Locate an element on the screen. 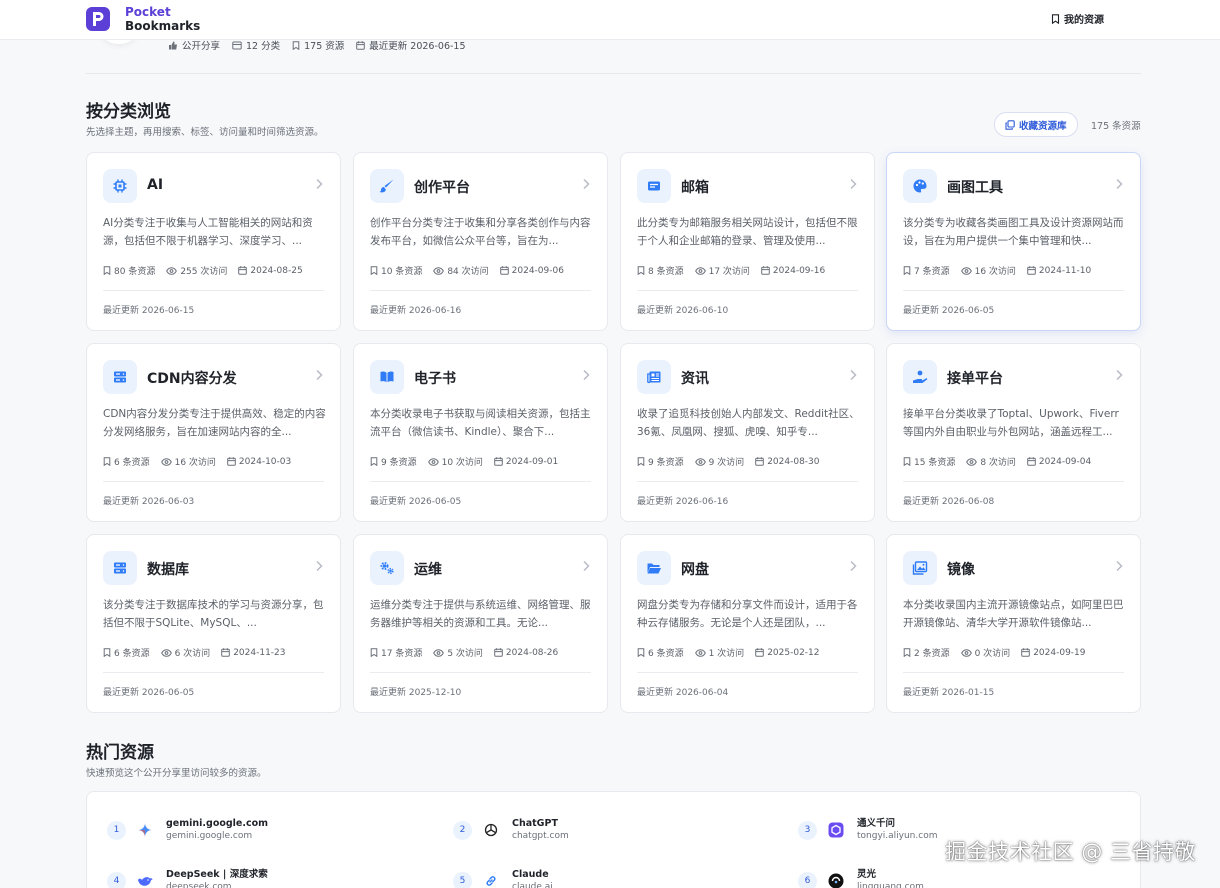 Image resolution: width=1220 pixels, height=888 pixels. hot-resource-item: 6 灵光 lingguang.com is located at coordinates (861, 878).